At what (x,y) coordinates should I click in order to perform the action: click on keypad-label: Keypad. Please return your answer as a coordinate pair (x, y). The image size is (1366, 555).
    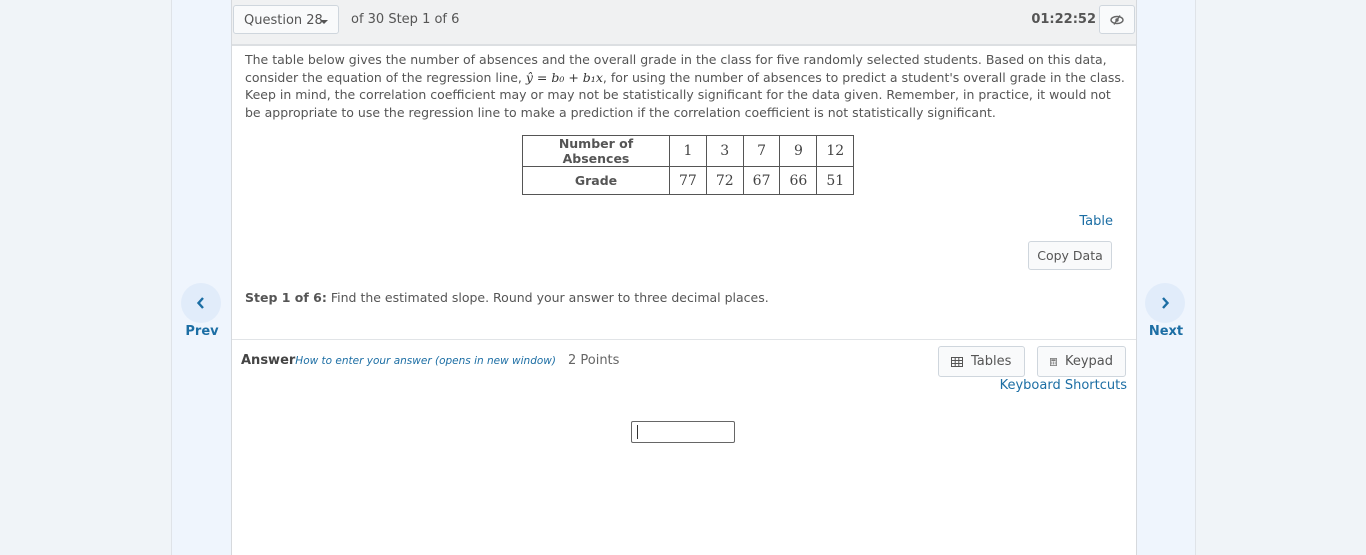
    Looking at the image, I should click on (1088, 361).